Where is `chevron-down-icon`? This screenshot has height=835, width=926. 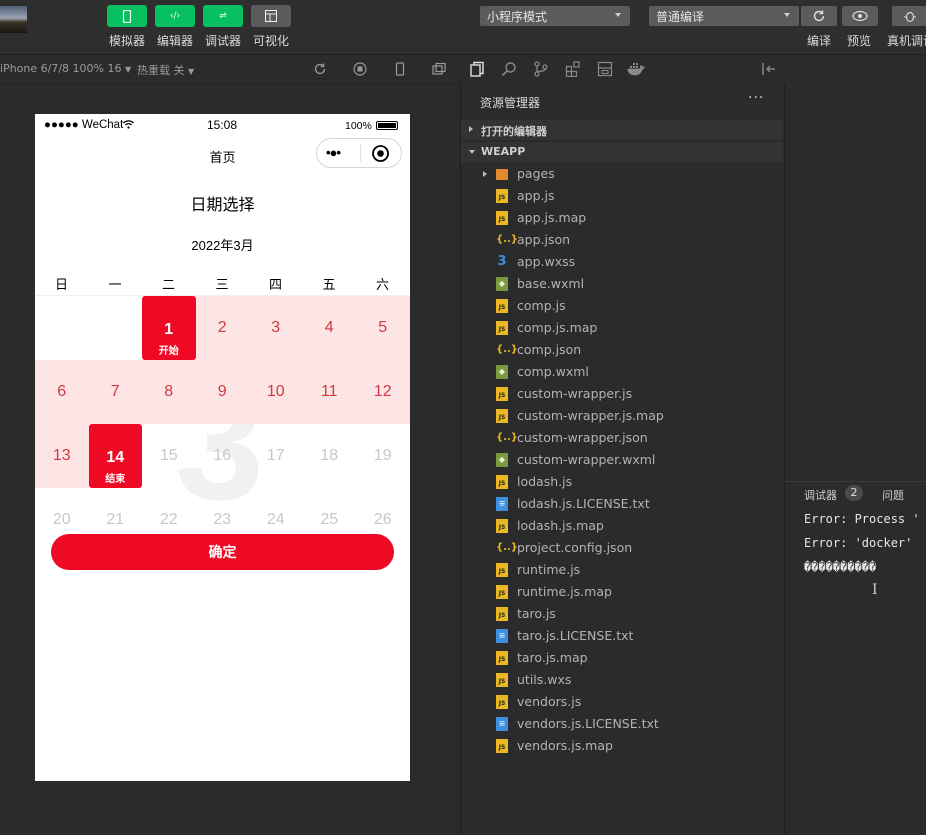
chevron-down-icon is located at coordinates (472, 152).